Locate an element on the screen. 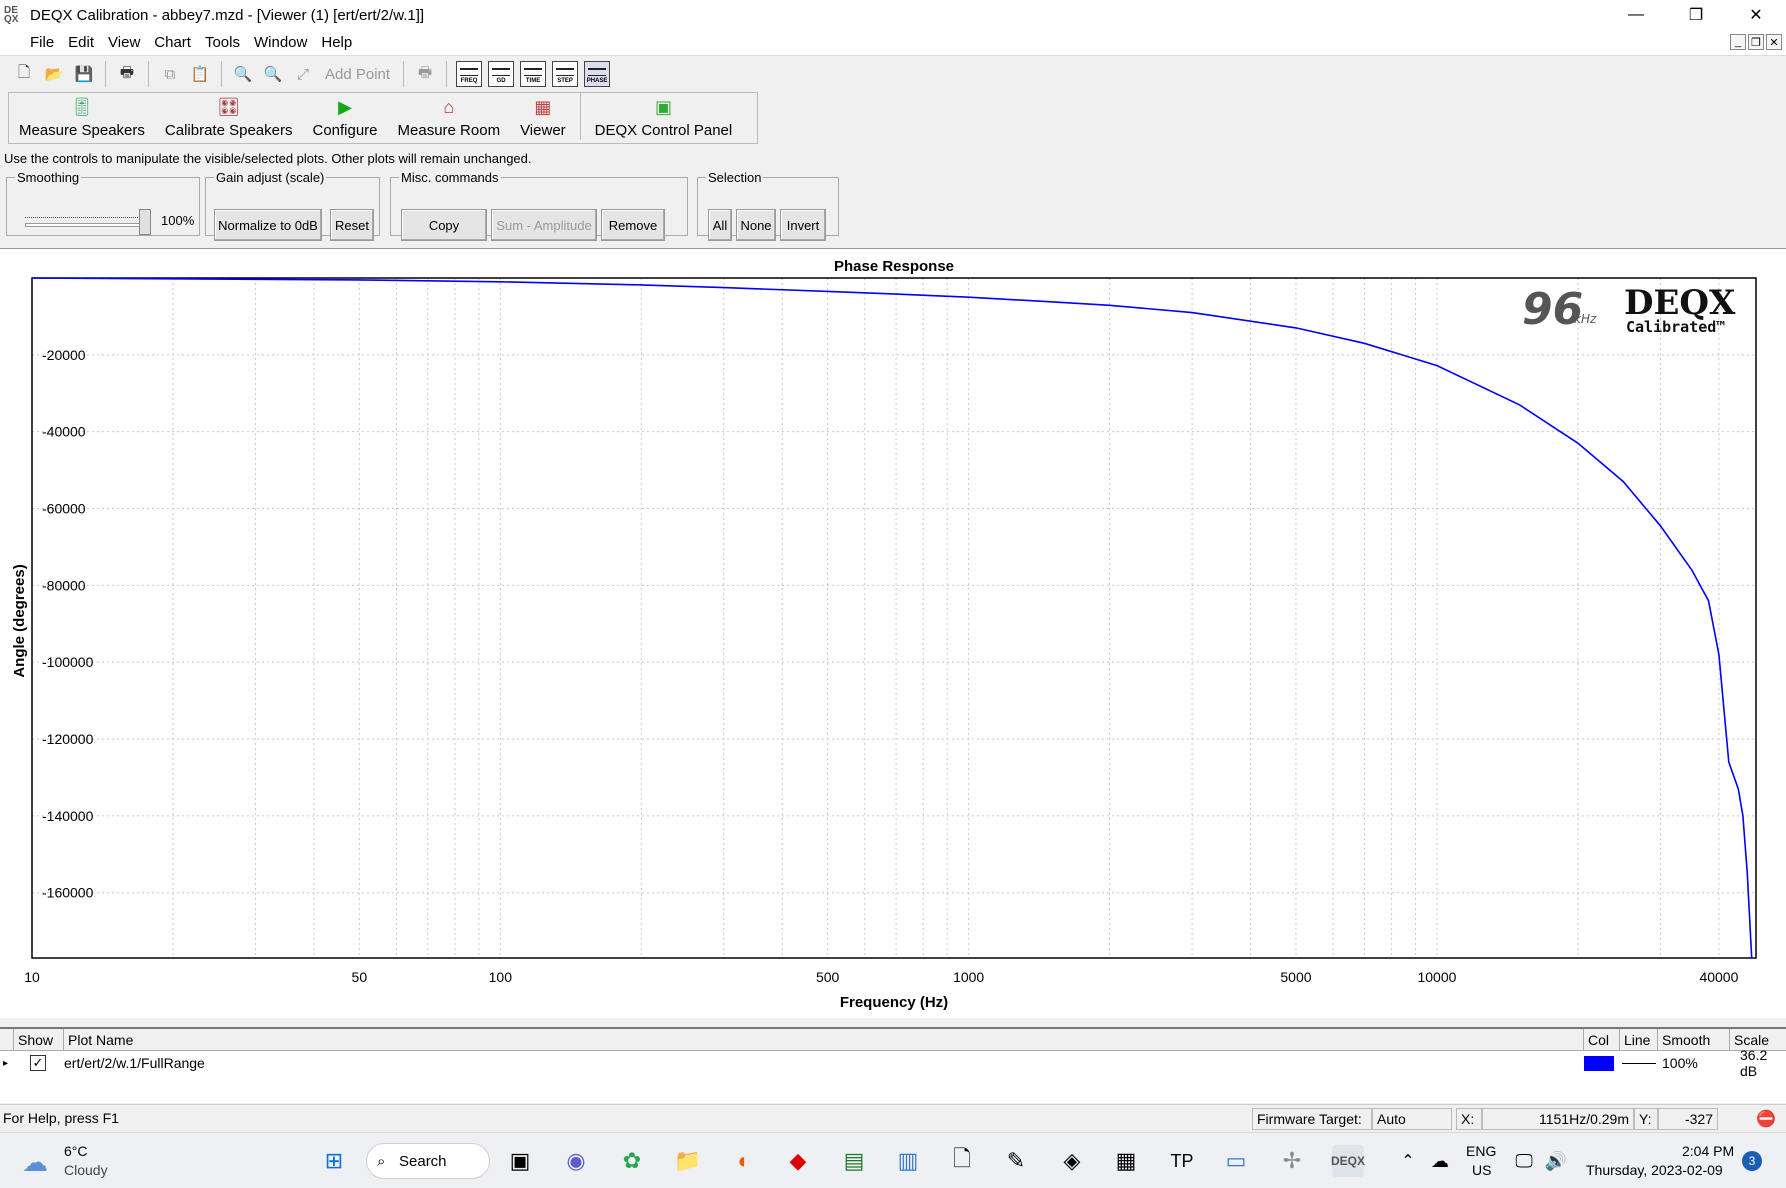  room-icon: ⌂ is located at coordinates (449, 106).